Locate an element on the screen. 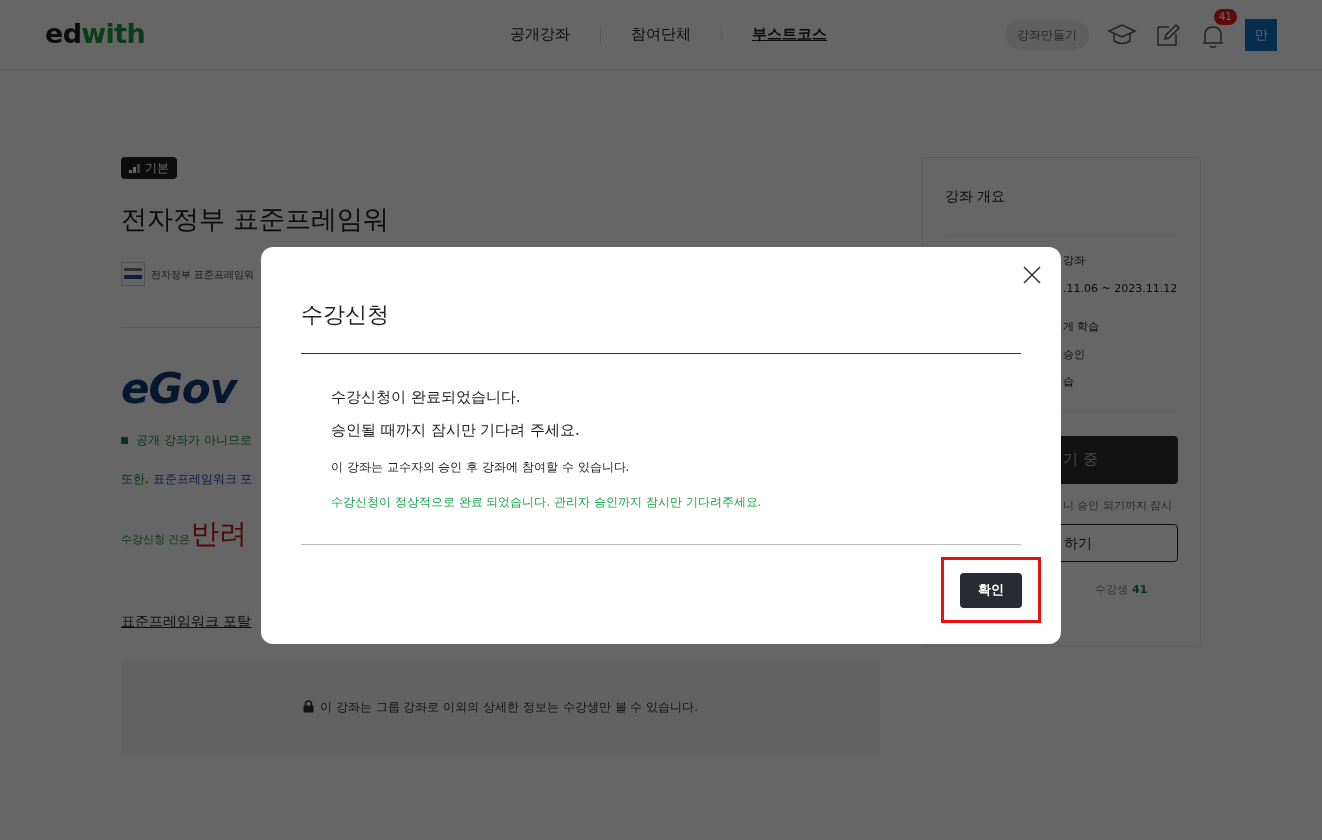 This screenshot has height=840, width=1322. logo-text: with is located at coordinates (113, 34).